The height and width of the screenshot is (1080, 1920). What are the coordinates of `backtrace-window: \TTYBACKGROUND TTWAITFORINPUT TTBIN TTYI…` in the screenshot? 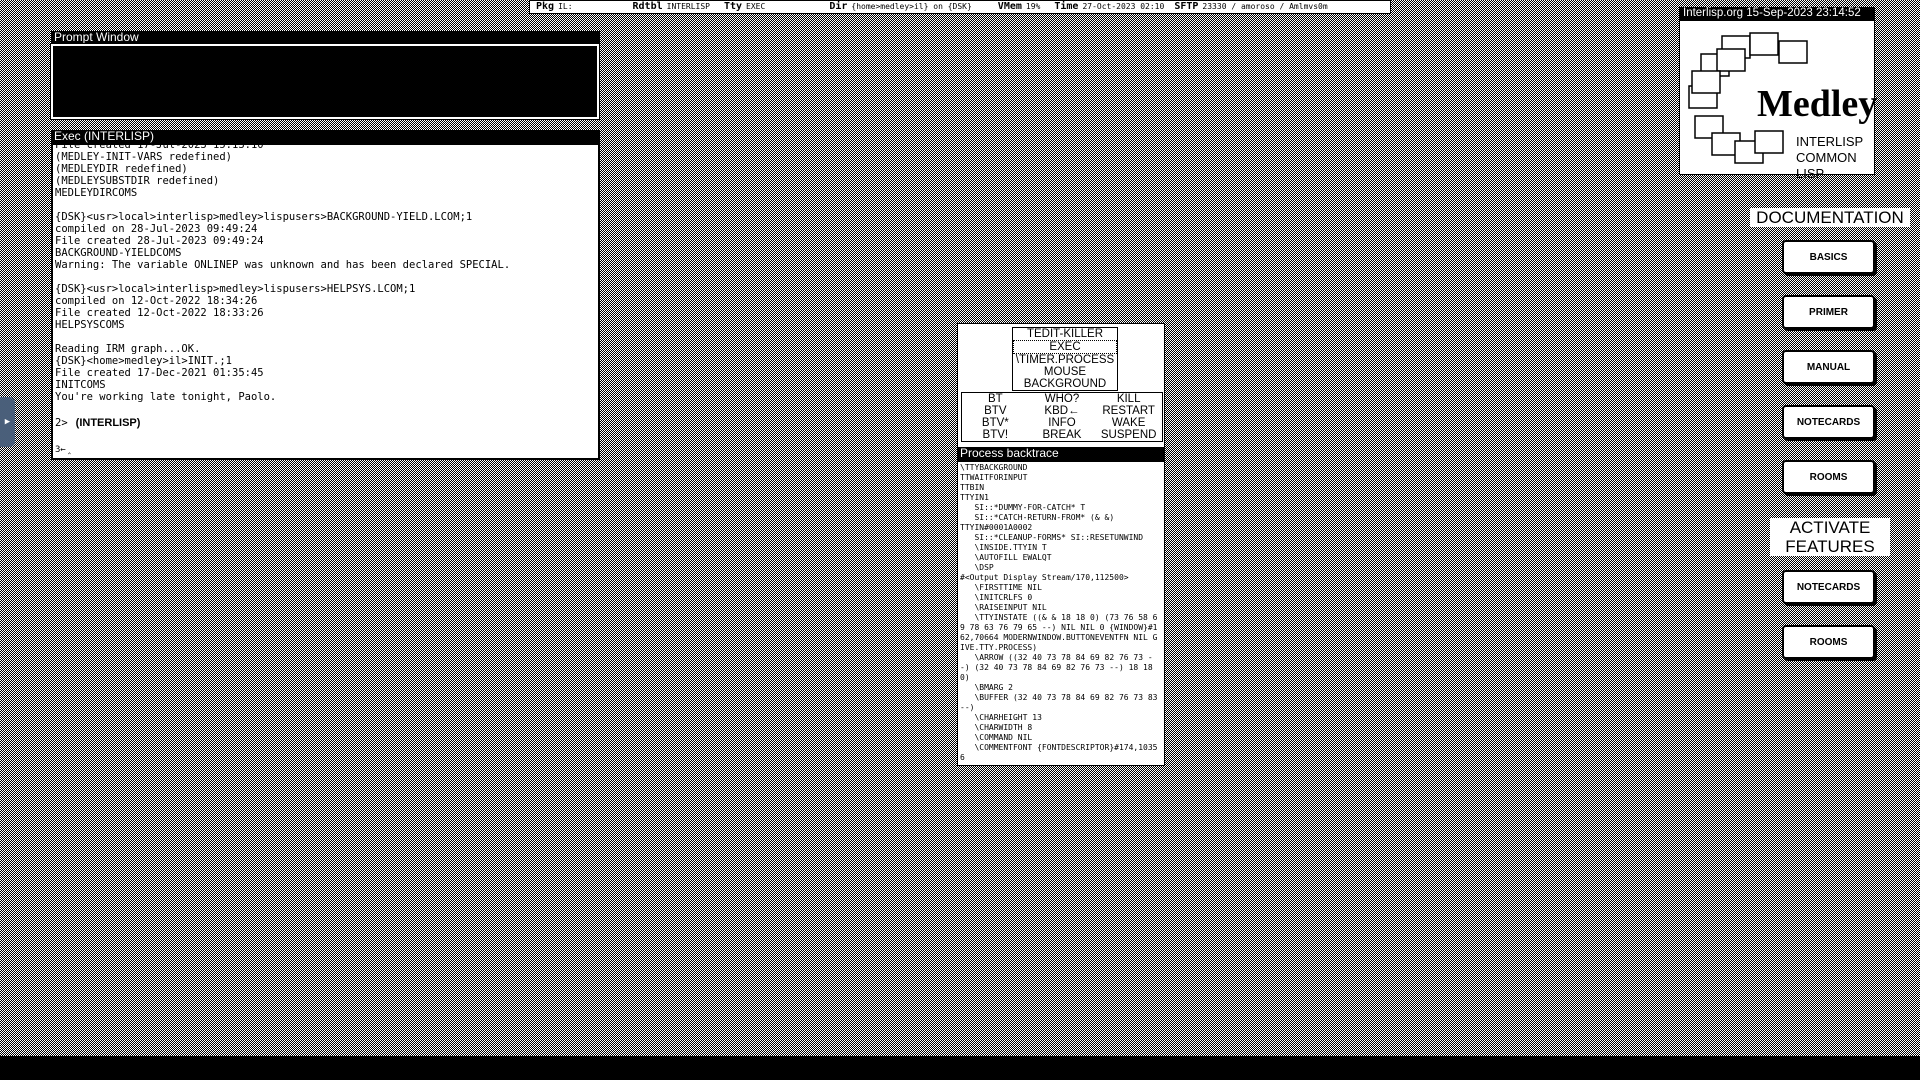 It's located at (1061, 613).